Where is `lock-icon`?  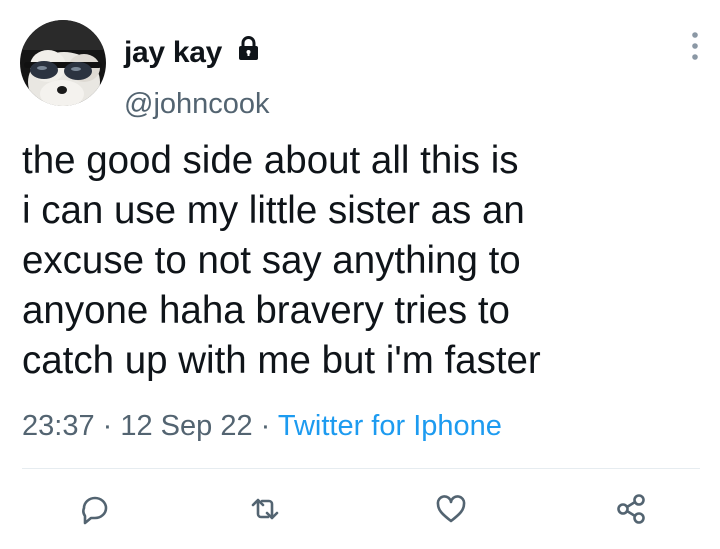
lock-icon is located at coordinates (248, 48).